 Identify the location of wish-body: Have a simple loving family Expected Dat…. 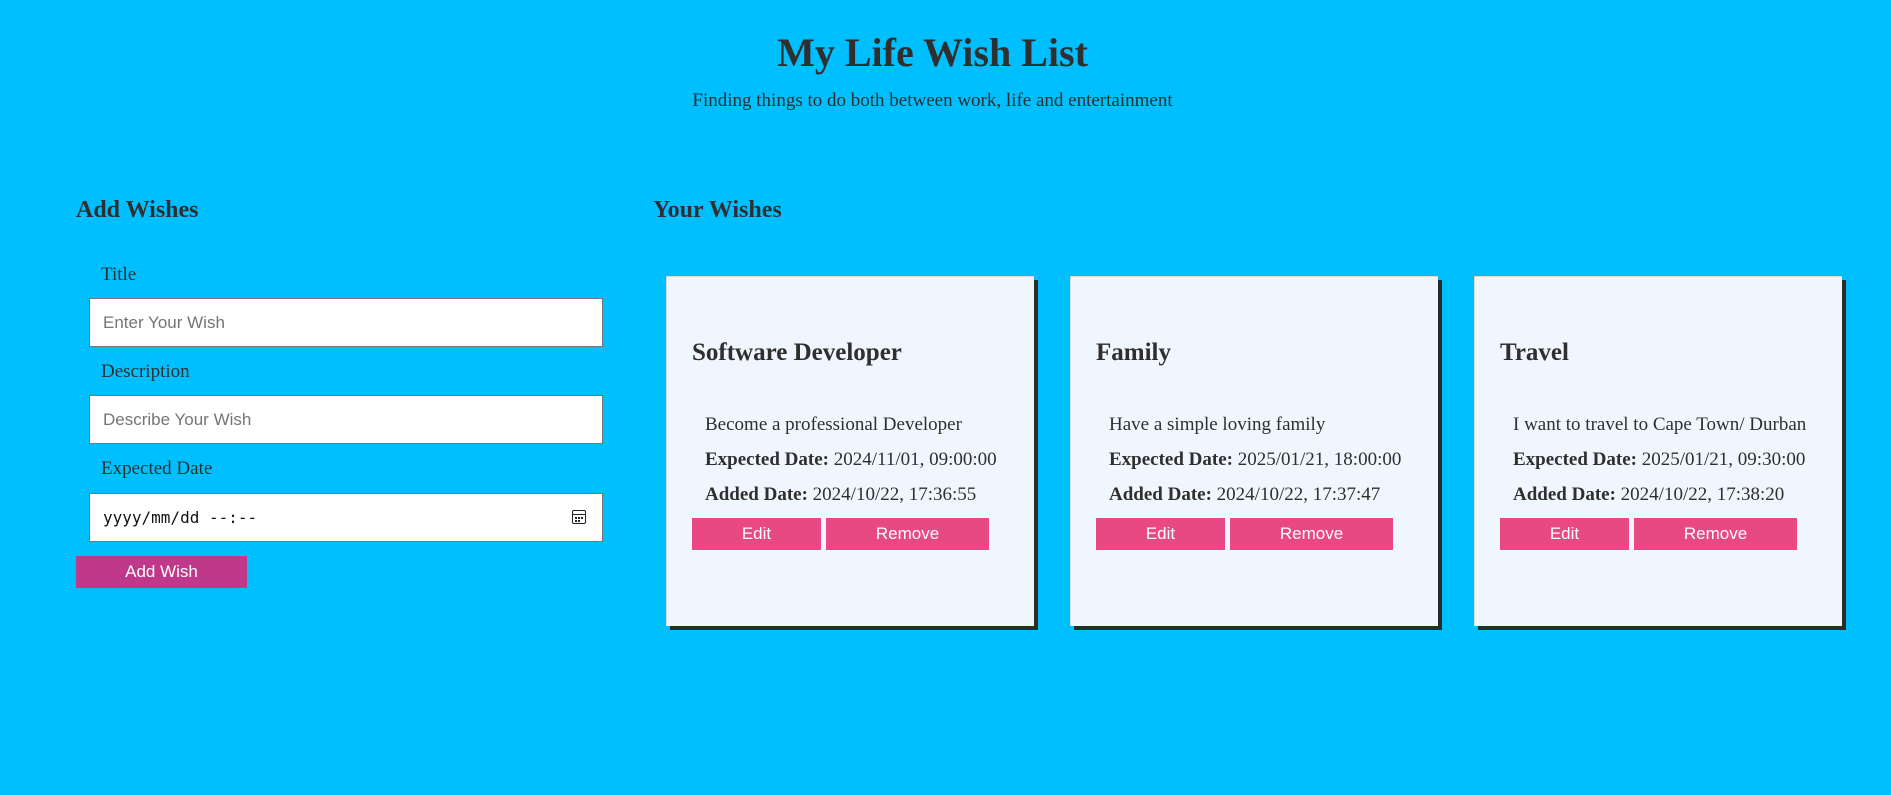
(1260, 481).